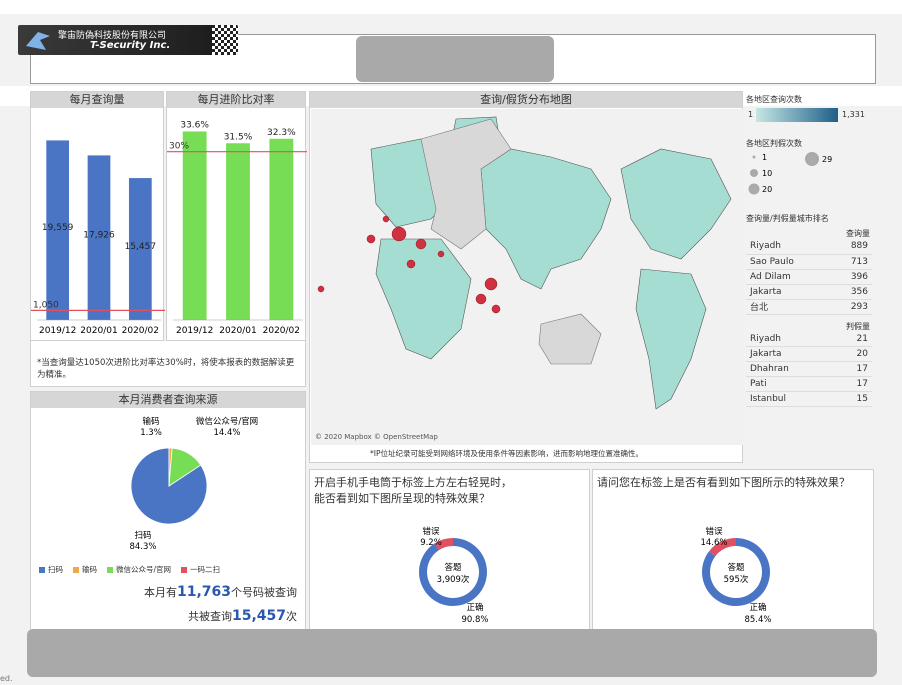 The width and height of the screenshot is (902, 685). Describe the element at coordinates (526, 100) in the screenshot. I see `map-title: 查询/假货分布地图` at that location.